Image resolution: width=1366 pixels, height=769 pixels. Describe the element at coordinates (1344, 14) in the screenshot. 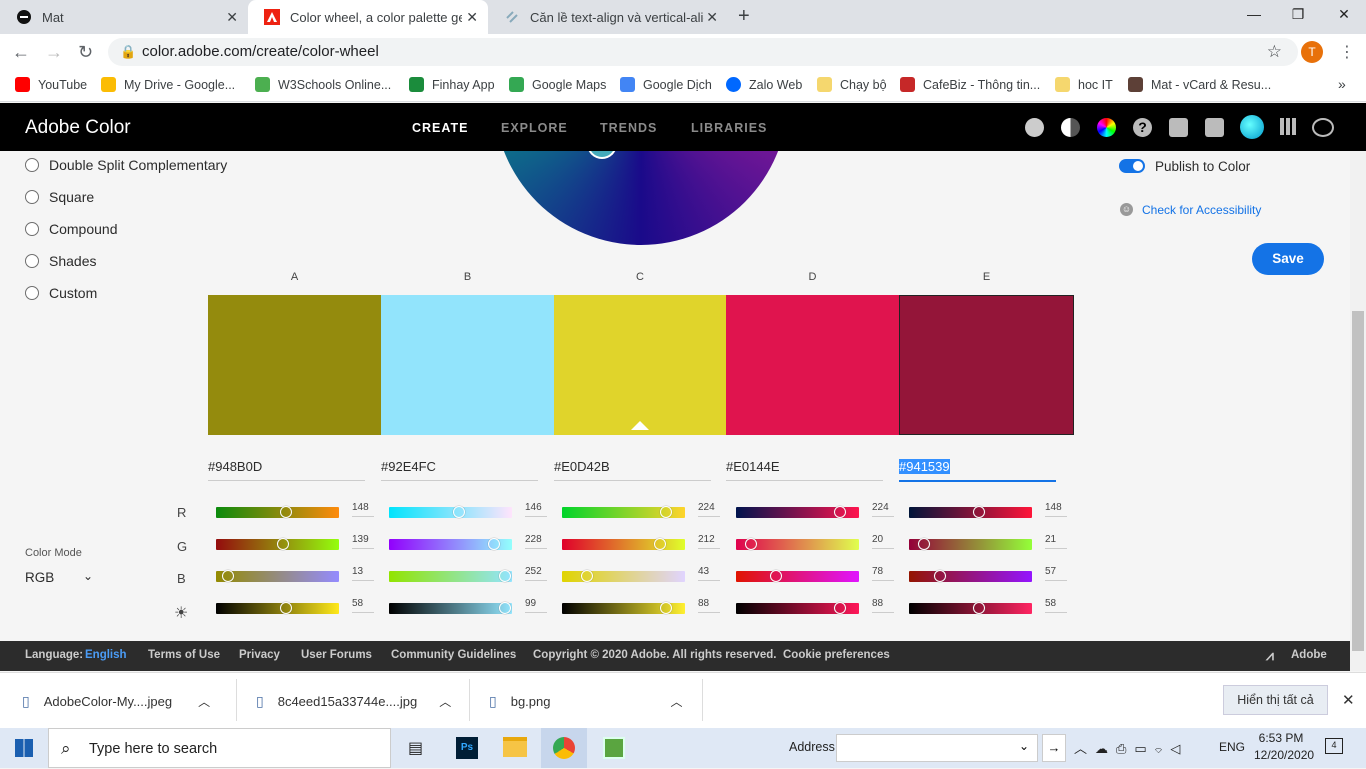

I see `close-window-icon: ✕` at that location.